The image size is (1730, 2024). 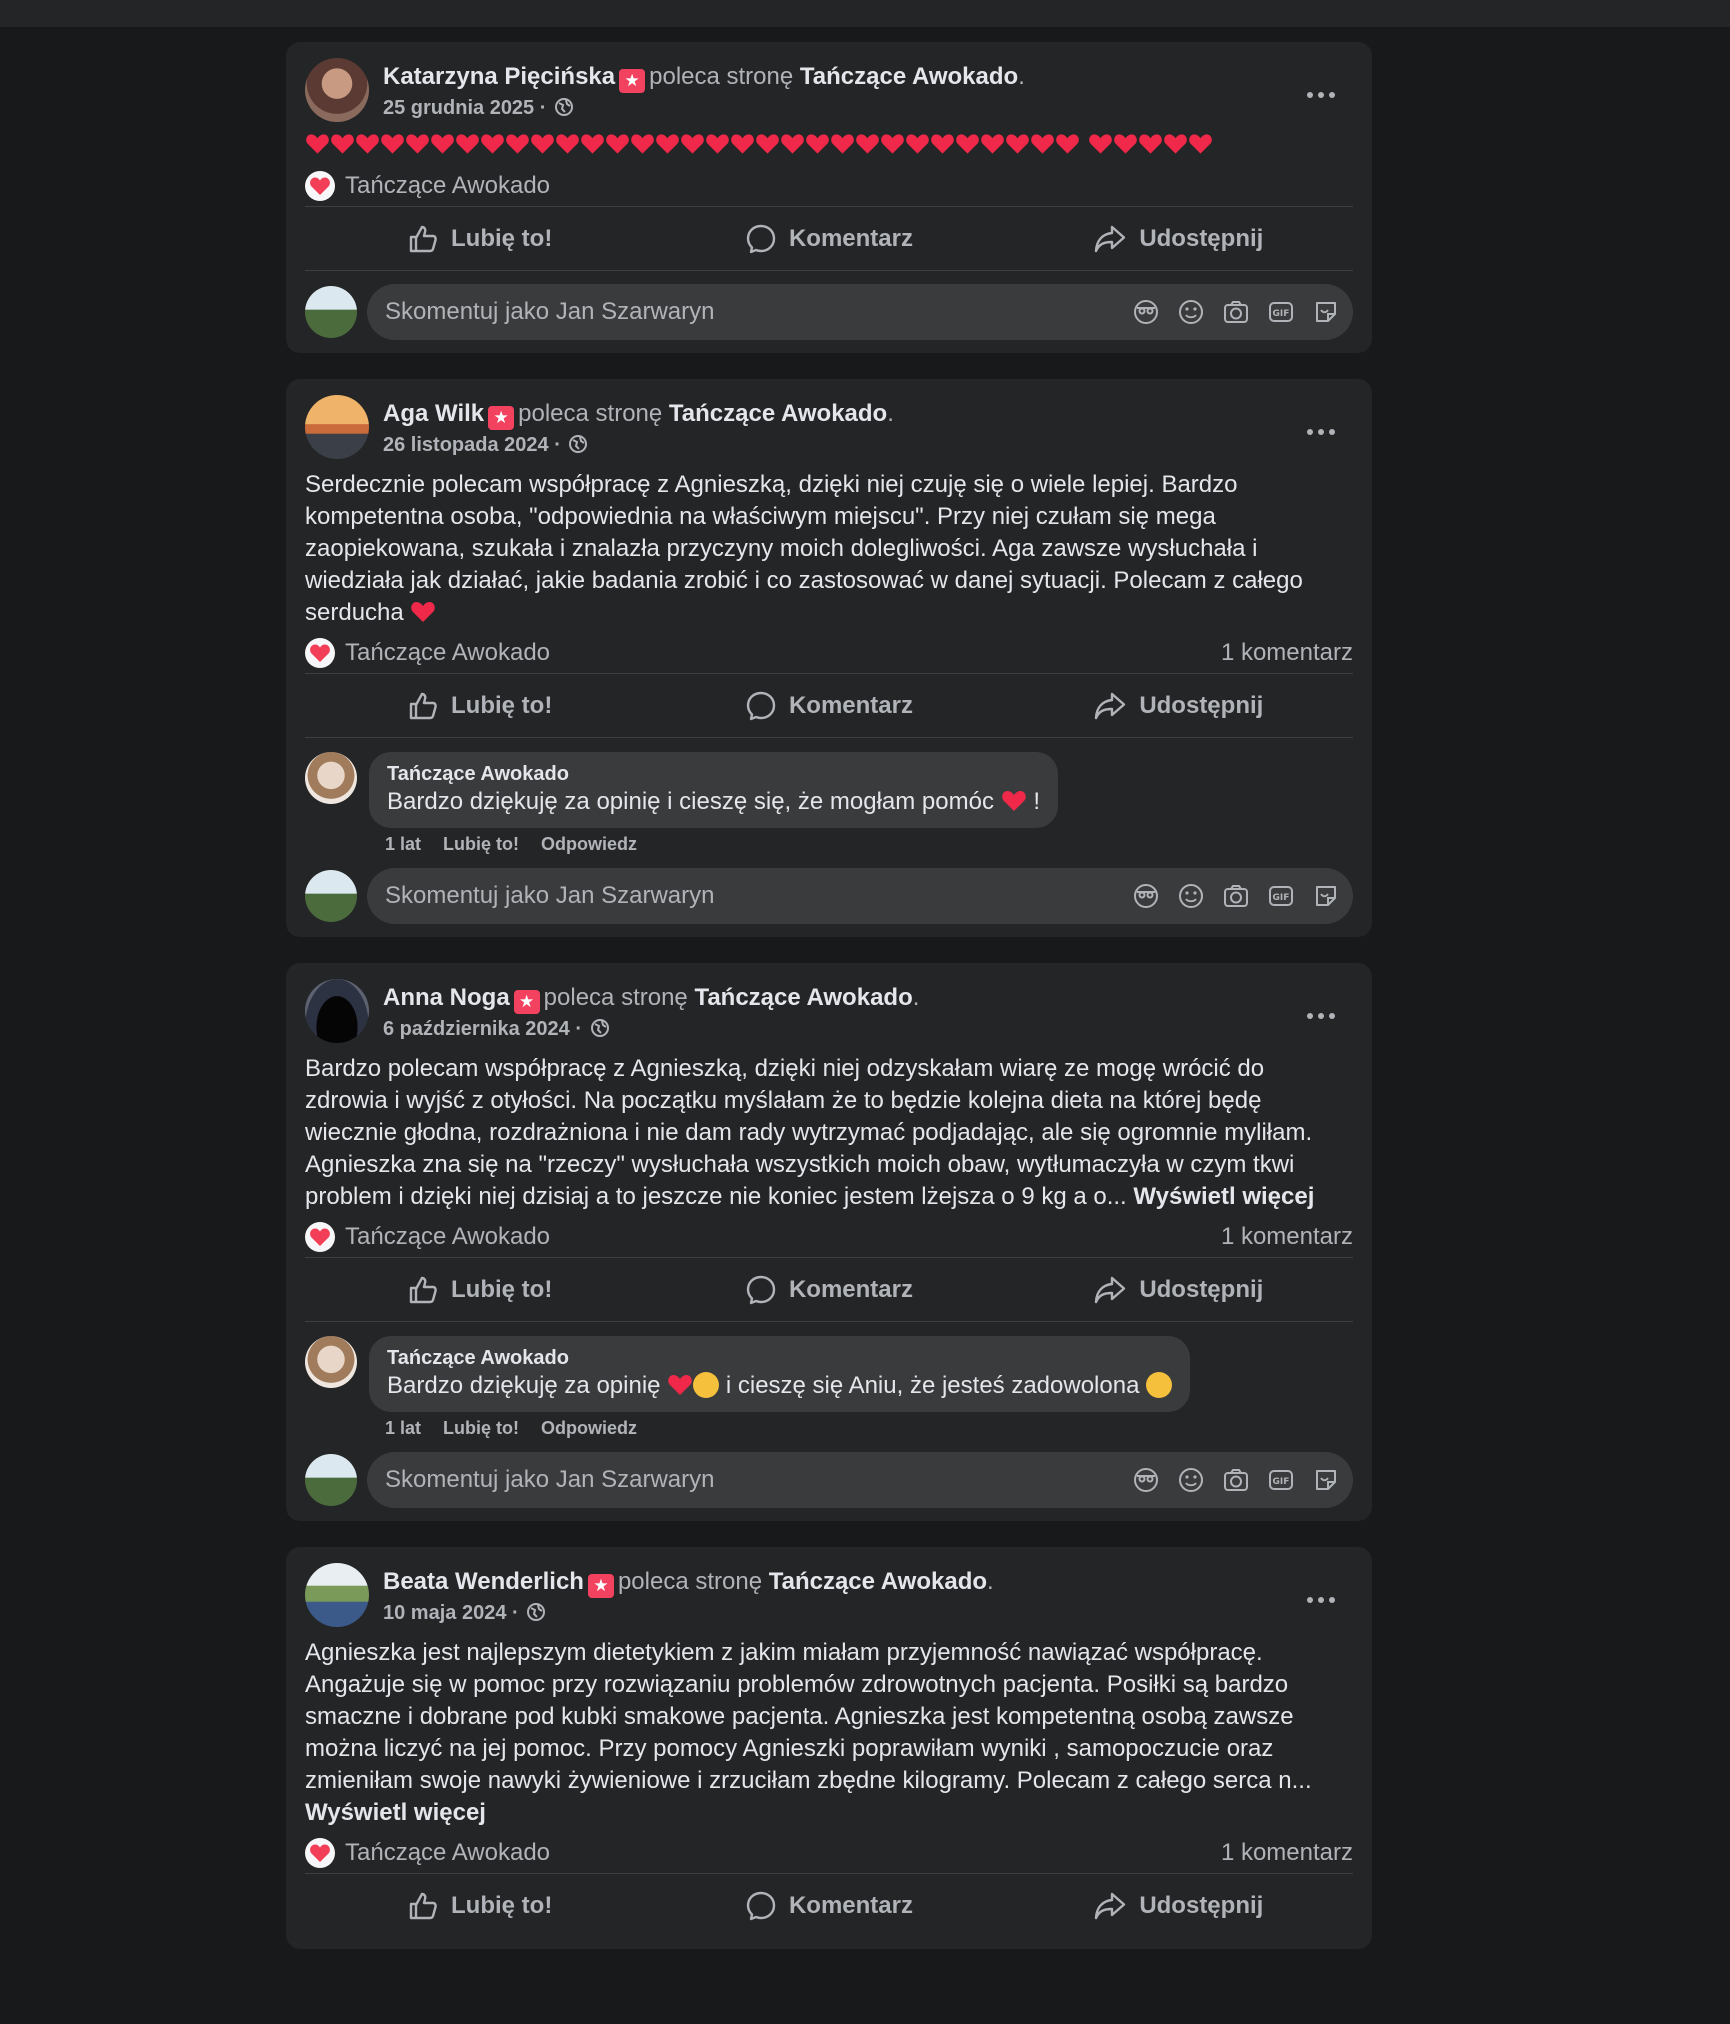 What do you see at coordinates (761, 1289) in the screenshot?
I see `comment-bubble-icon` at bounding box center [761, 1289].